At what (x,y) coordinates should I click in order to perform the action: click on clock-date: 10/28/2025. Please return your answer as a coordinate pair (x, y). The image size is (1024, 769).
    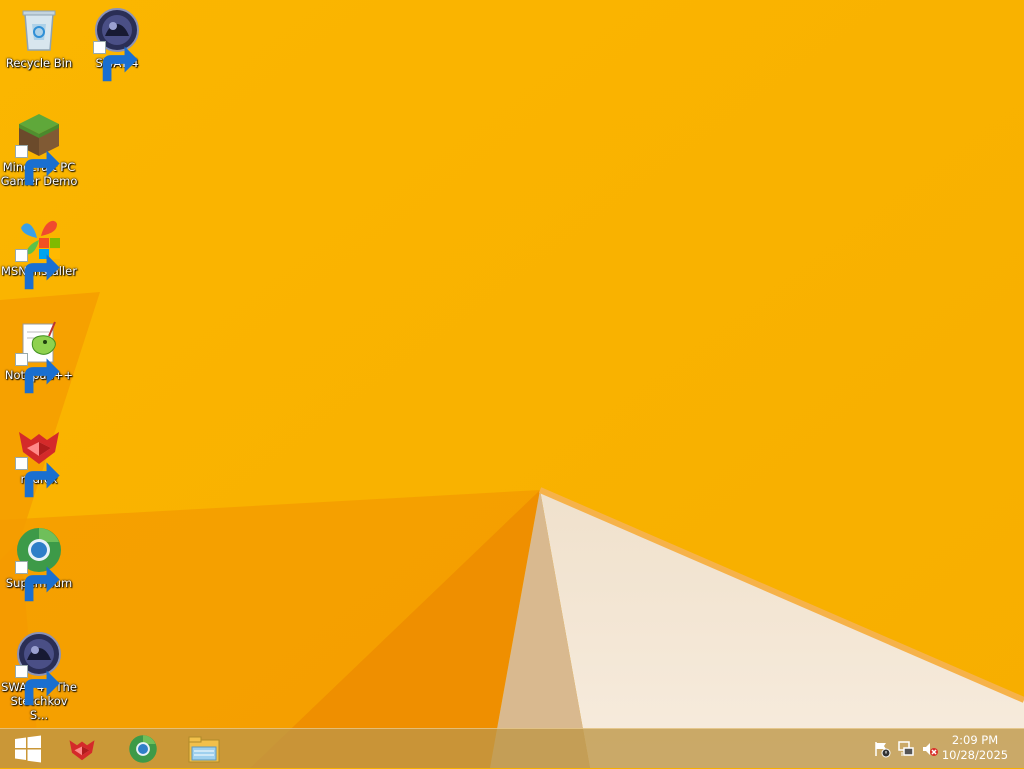
    Looking at the image, I should click on (975, 755).